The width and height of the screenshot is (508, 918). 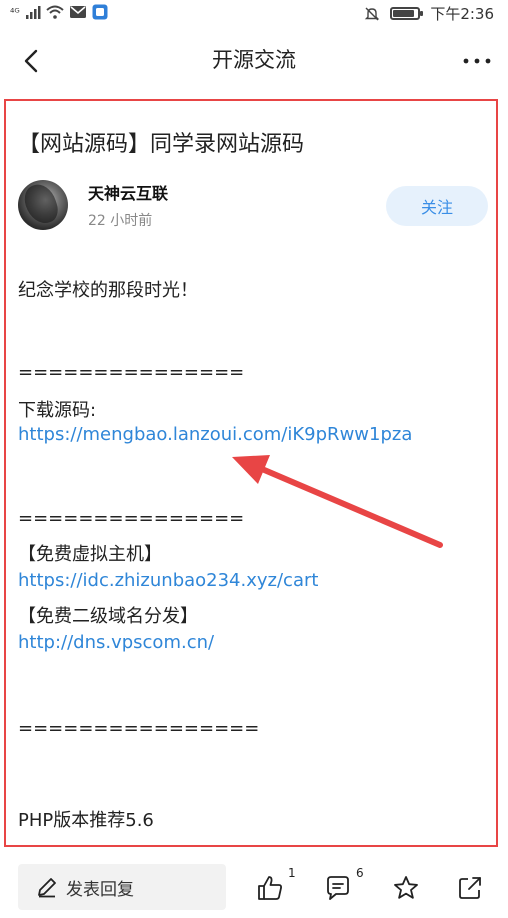 What do you see at coordinates (128, 192) in the screenshot?
I see `author-name: 天神云互联` at bounding box center [128, 192].